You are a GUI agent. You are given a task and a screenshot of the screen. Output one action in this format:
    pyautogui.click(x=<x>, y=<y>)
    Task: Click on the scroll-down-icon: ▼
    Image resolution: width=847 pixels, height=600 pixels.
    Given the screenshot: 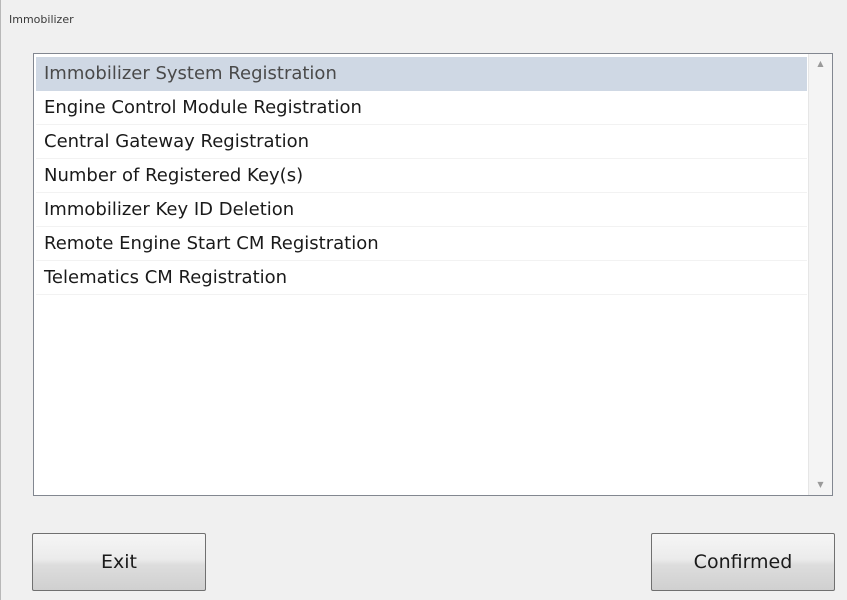 What is the action you would take?
    pyautogui.click(x=820, y=485)
    